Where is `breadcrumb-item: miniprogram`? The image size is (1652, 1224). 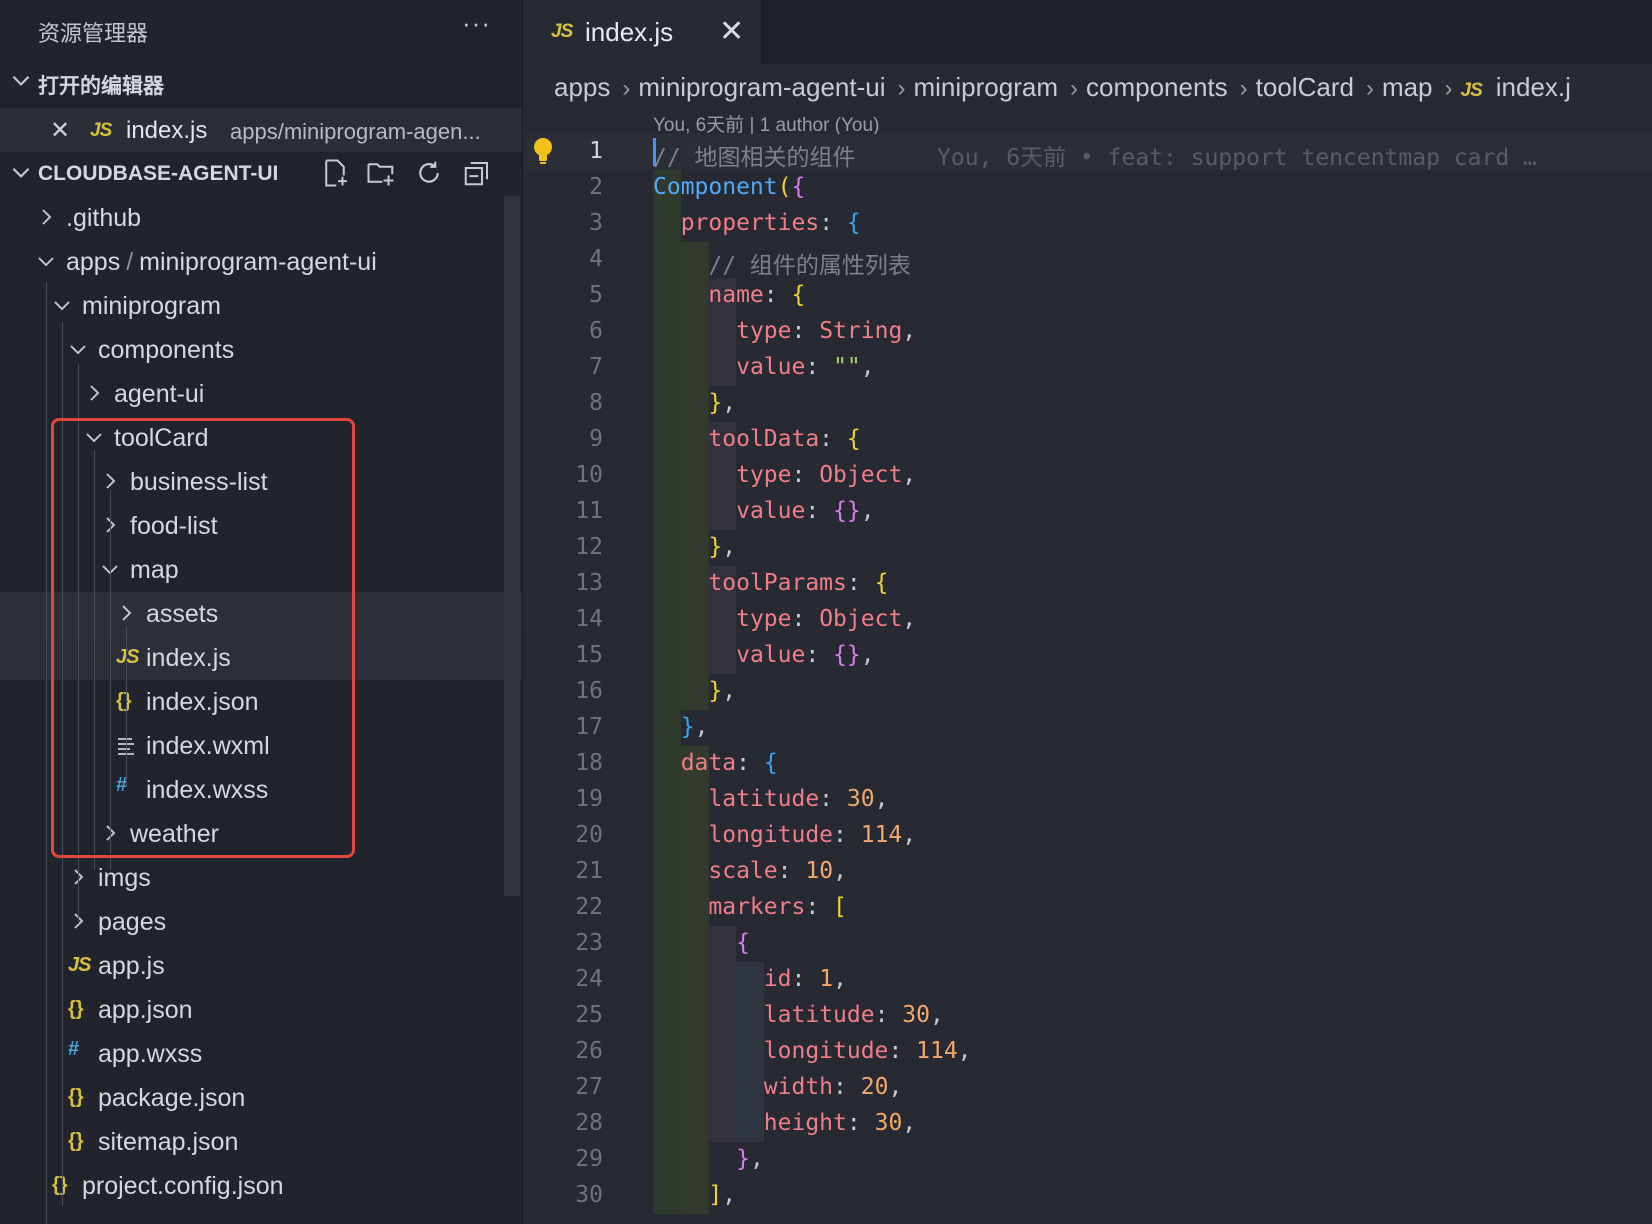
breadcrumb-item: miniprogram is located at coordinates (986, 87).